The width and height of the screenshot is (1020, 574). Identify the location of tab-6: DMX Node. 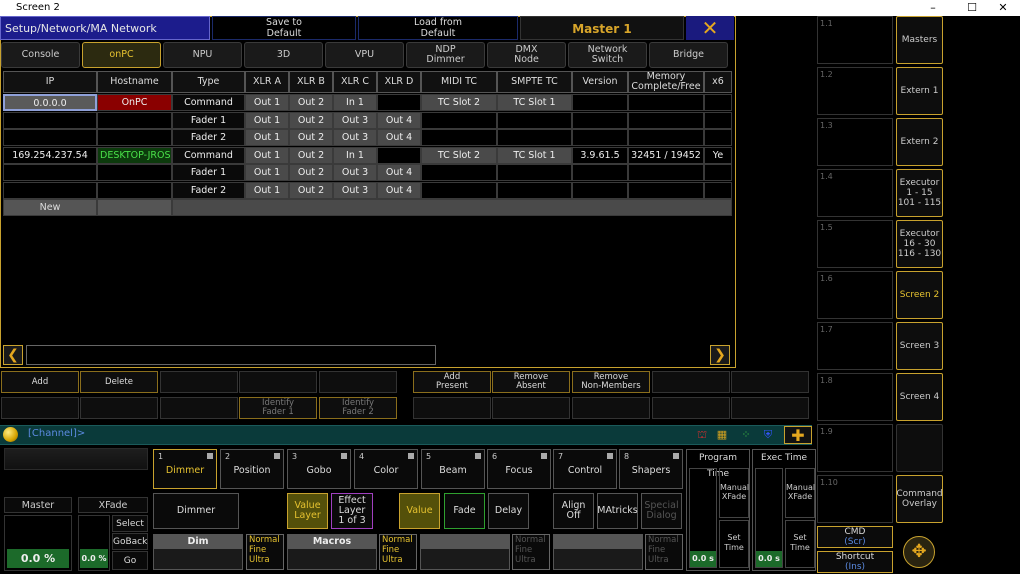
(526, 55).